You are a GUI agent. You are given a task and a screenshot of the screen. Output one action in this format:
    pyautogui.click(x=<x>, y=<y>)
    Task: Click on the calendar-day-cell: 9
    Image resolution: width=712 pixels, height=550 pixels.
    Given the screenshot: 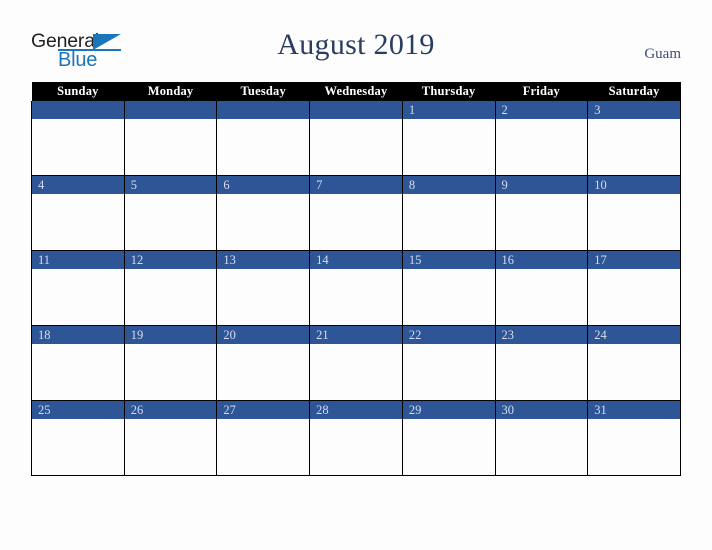 What is the action you would take?
    pyautogui.click(x=541, y=213)
    